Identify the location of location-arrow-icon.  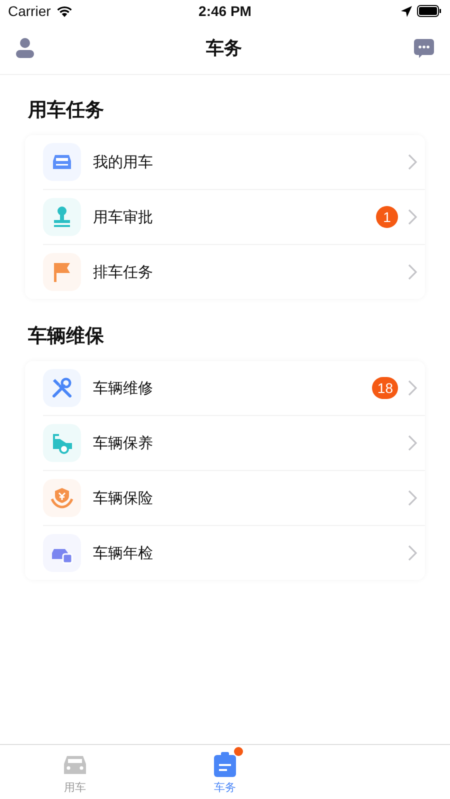
(406, 11).